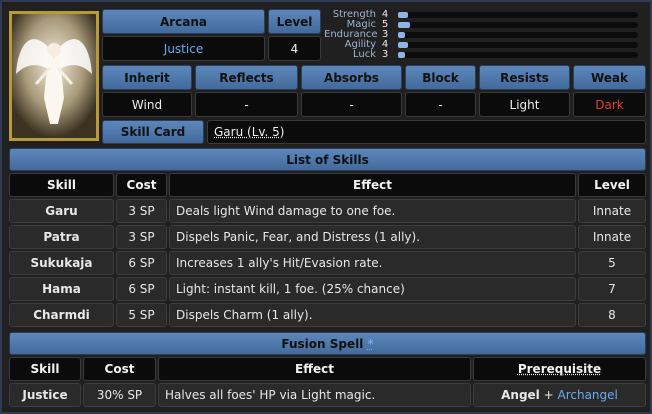  Describe the element at coordinates (440, 77) in the screenshot. I see `block-header: Block` at that location.